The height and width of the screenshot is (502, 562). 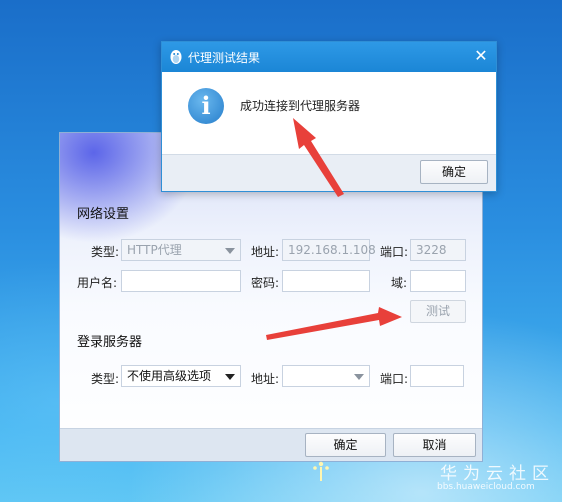 What do you see at coordinates (103, 214) in the screenshot?
I see `network-settings-title: 网络设置` at bounding box center [103, 214].